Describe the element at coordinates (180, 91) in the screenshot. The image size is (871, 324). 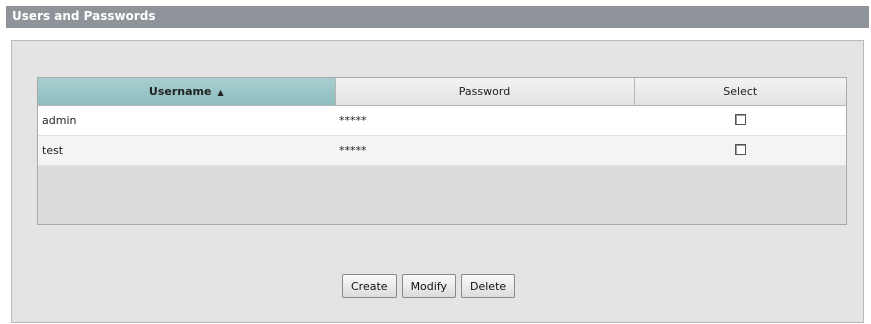
I see `column-header-label: Username` at that location.